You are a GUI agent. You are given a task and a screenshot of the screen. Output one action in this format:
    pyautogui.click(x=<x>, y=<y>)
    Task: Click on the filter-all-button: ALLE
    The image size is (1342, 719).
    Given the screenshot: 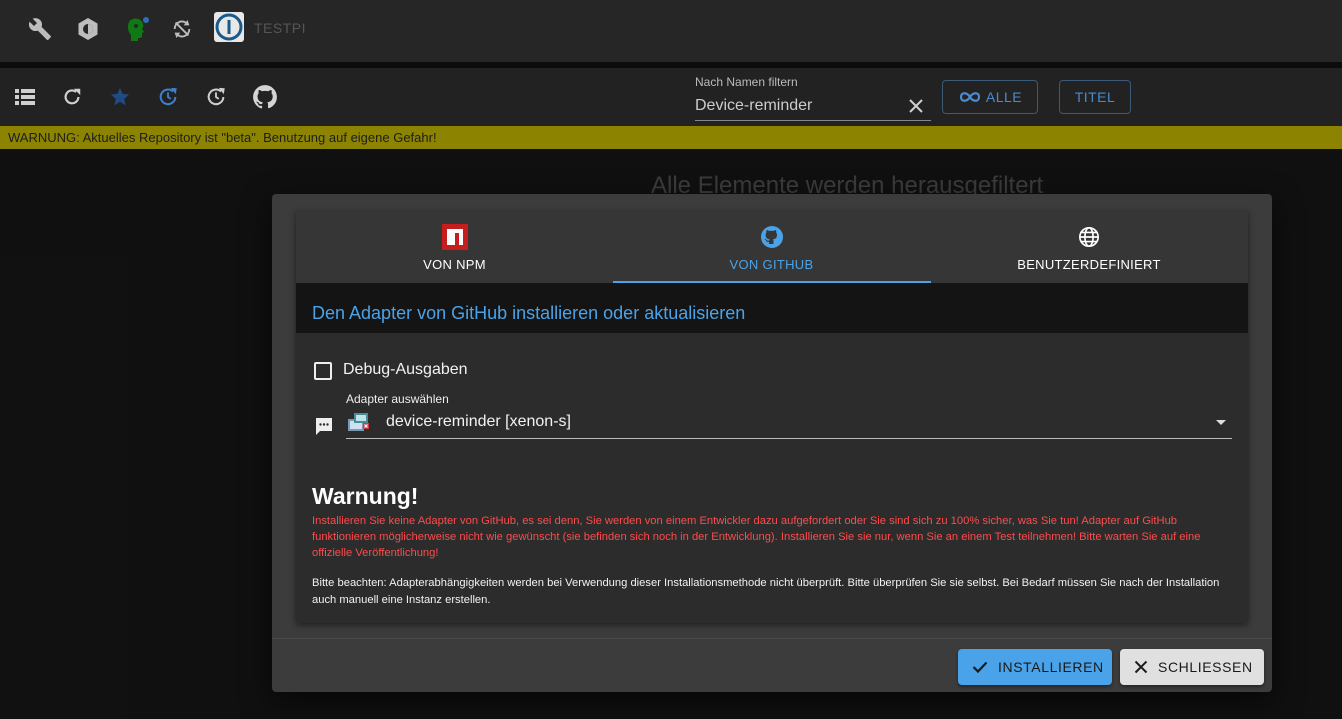 What is the action you would take?
    pyautogui.click(x=990, y=97)
    